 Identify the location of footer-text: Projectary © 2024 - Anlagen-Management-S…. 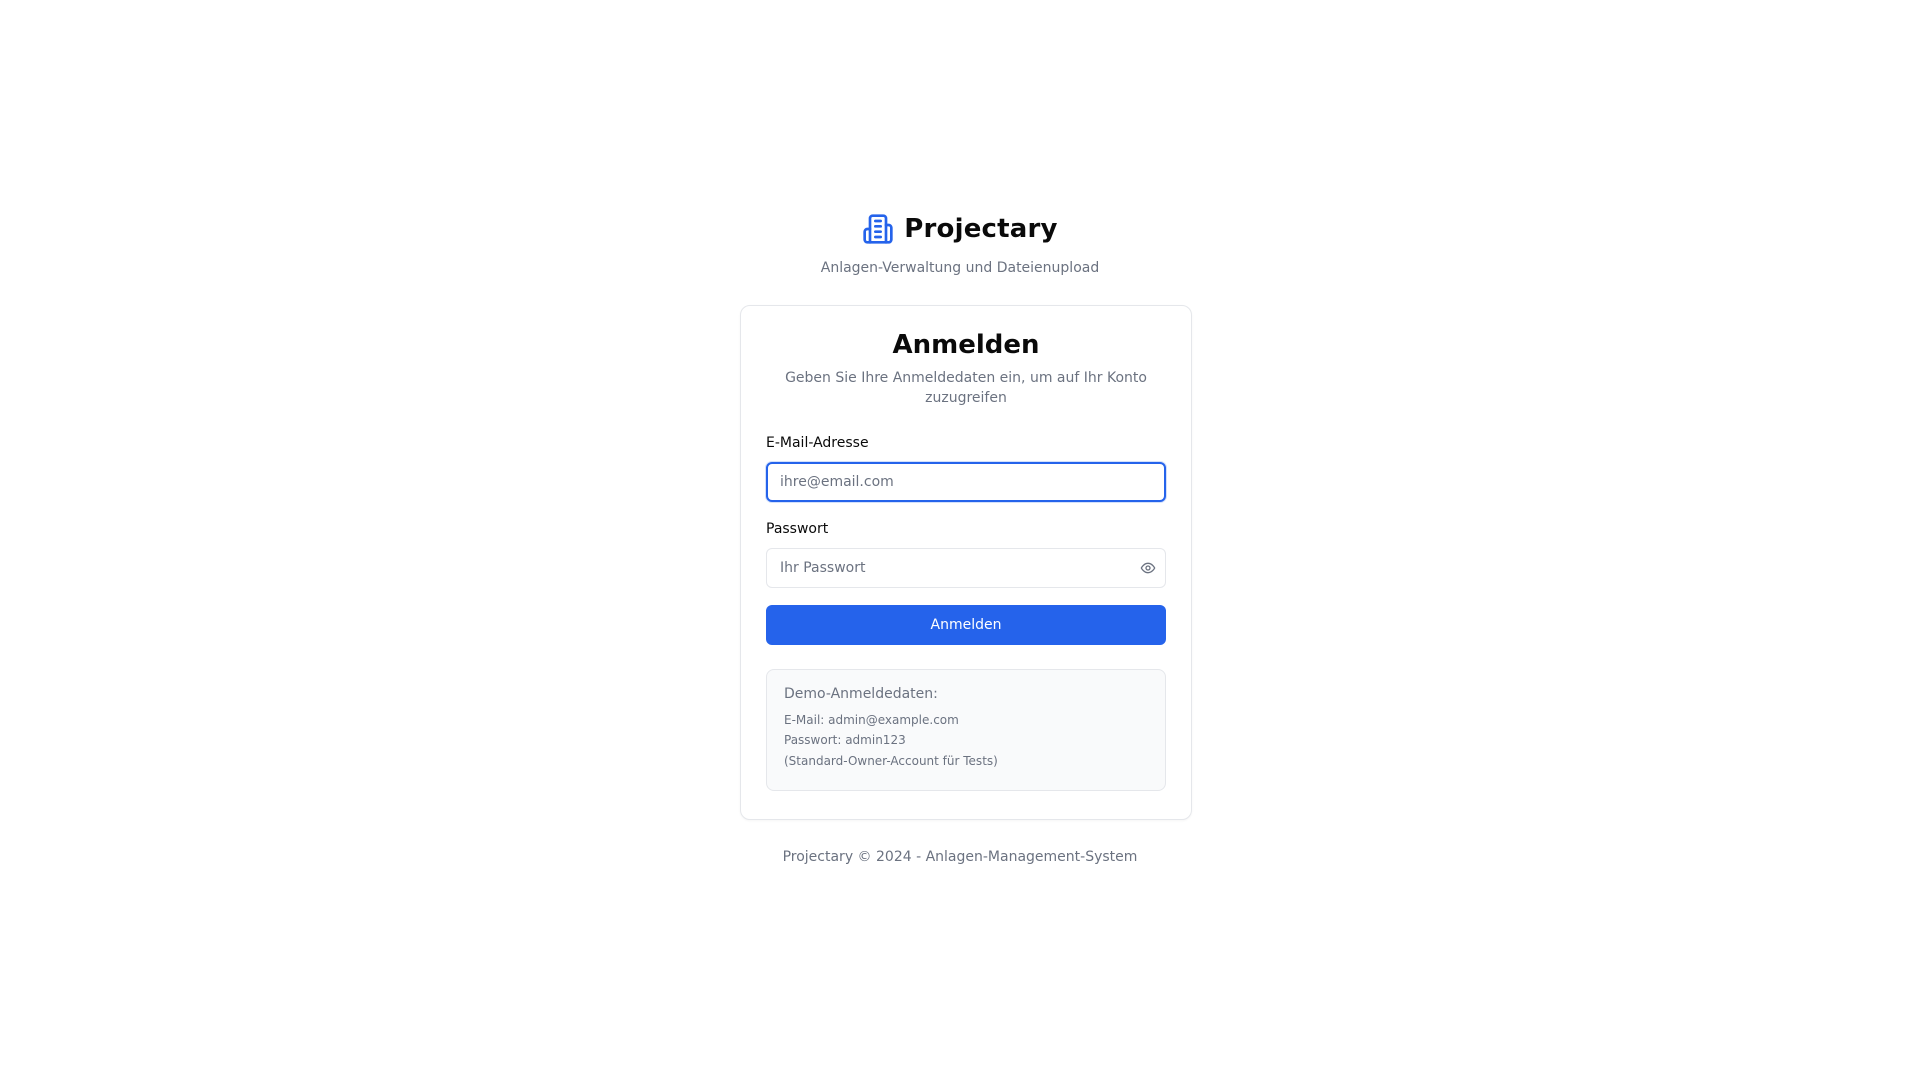
(960, 857).